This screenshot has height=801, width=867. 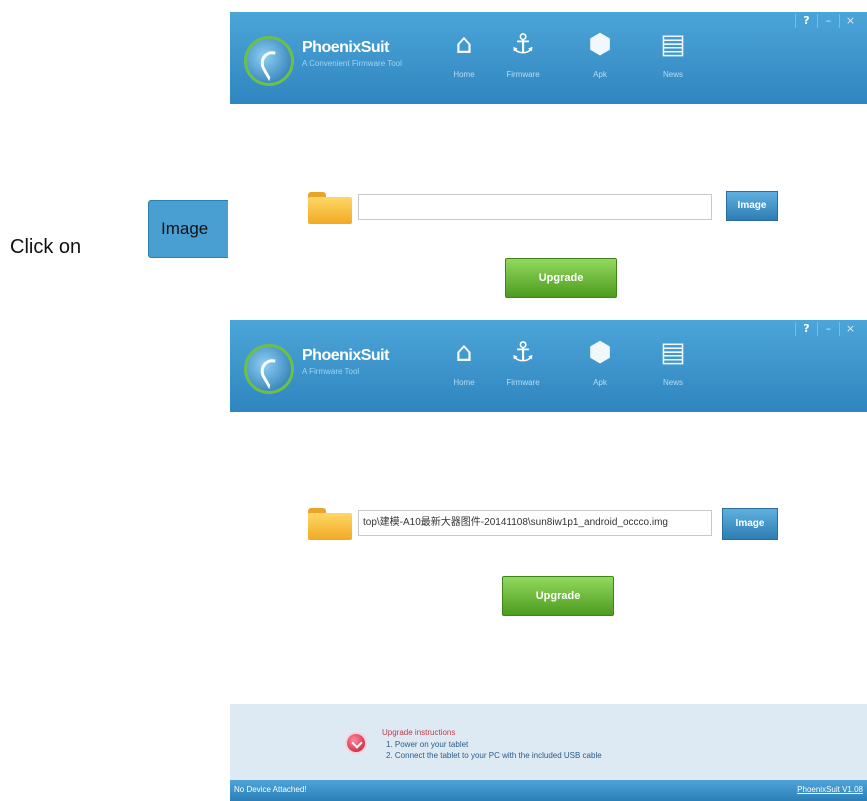 I want to click on firmware-path-input, so click(x=535, y=207).